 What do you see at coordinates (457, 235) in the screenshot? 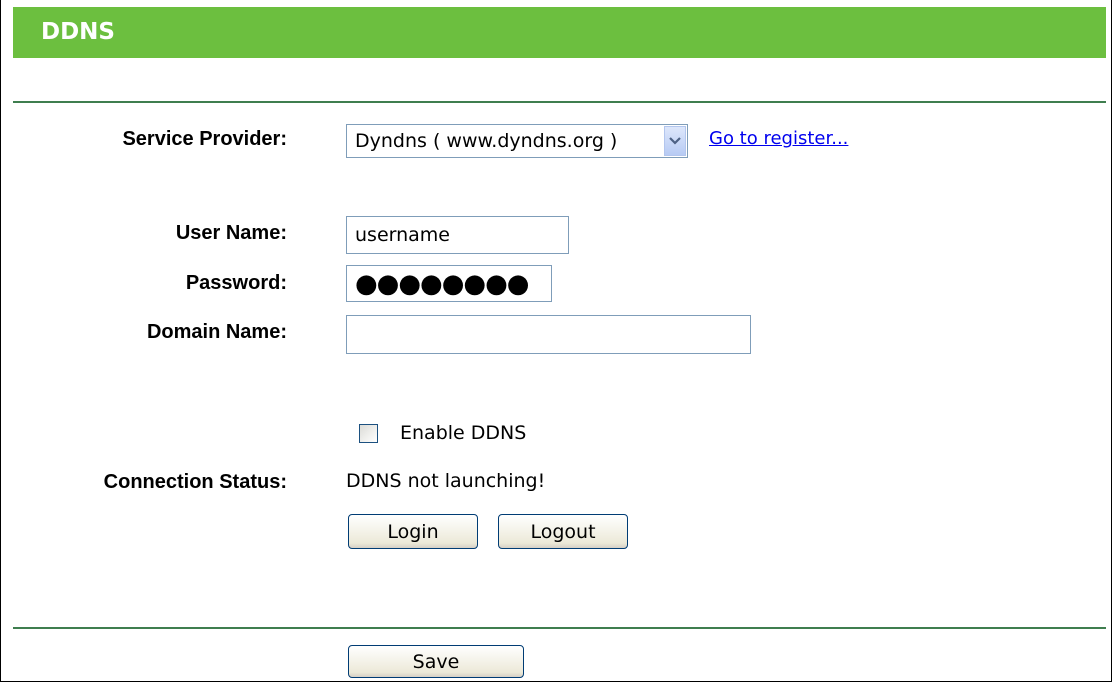
I see `user-name-input: username` at bounding box center [457, 235].